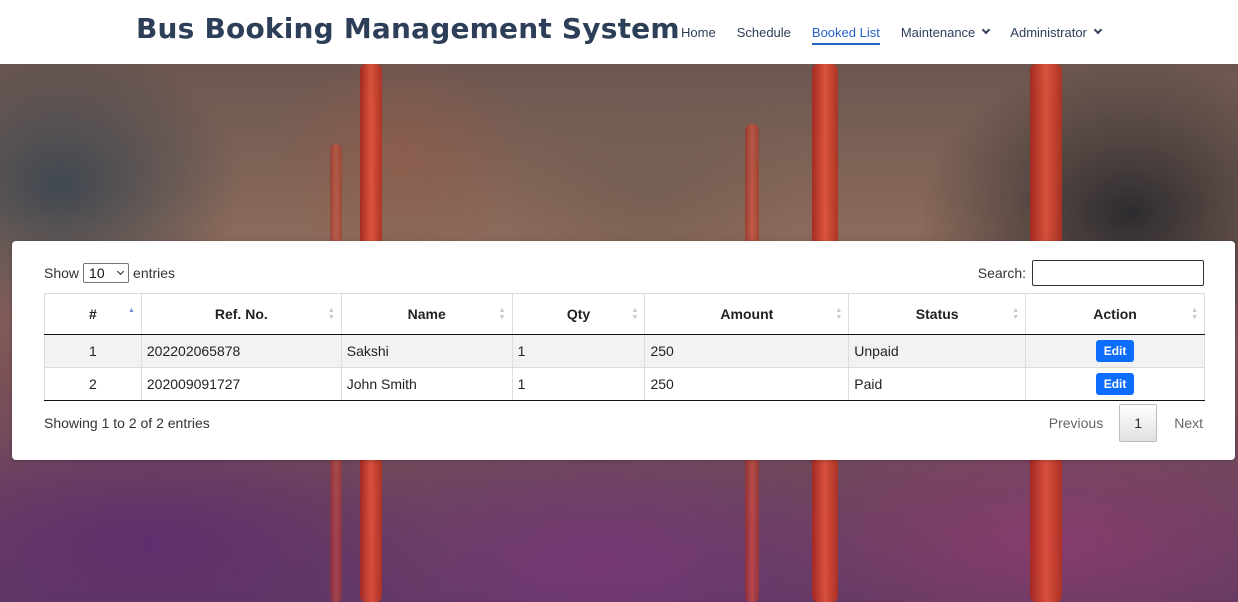 Image resolution: width=1238 pixels, height=602 pixels. I want to click on column-header-label: Qty, so click(578, 314).